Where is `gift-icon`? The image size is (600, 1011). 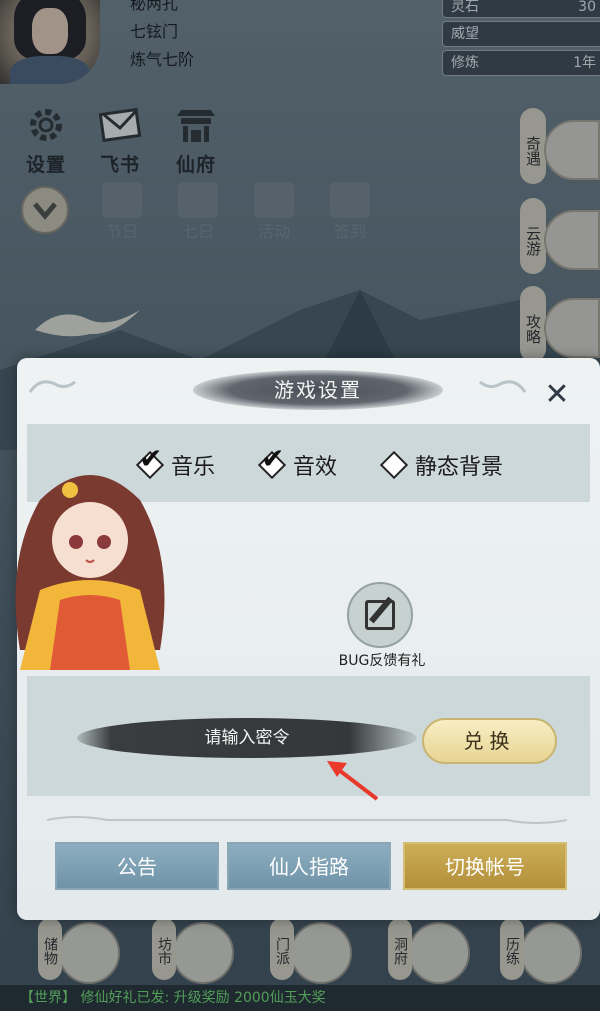 gift-icon is located at coordinates (122, 200).